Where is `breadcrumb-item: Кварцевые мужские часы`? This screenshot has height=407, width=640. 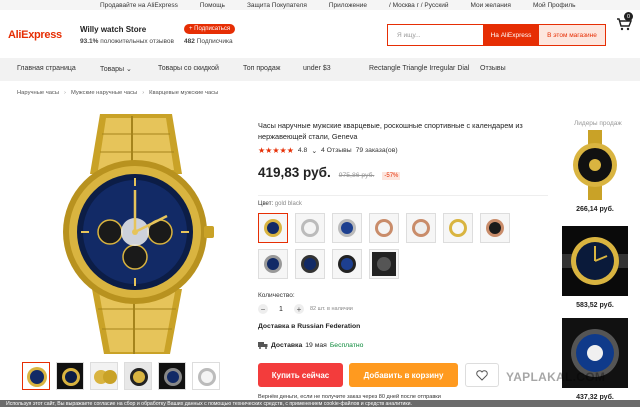
breadcrumb-item: Кварцевые мужские часы is located at coordinates (183, 93).